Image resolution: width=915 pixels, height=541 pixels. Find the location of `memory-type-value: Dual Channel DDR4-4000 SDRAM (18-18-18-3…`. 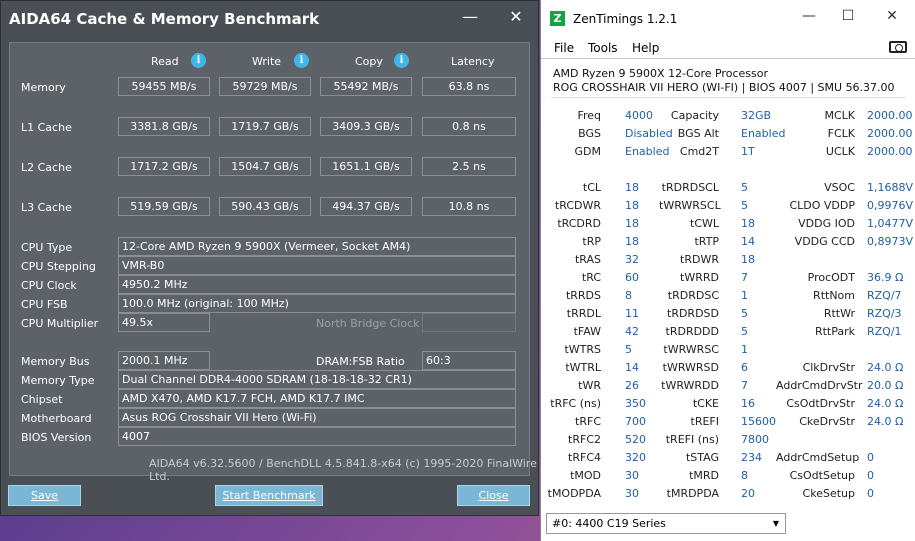

memory-type-value: Dual Channel DDR4-4000 SDRAM (18-18-18-3… is located at coordinates (317, 379).